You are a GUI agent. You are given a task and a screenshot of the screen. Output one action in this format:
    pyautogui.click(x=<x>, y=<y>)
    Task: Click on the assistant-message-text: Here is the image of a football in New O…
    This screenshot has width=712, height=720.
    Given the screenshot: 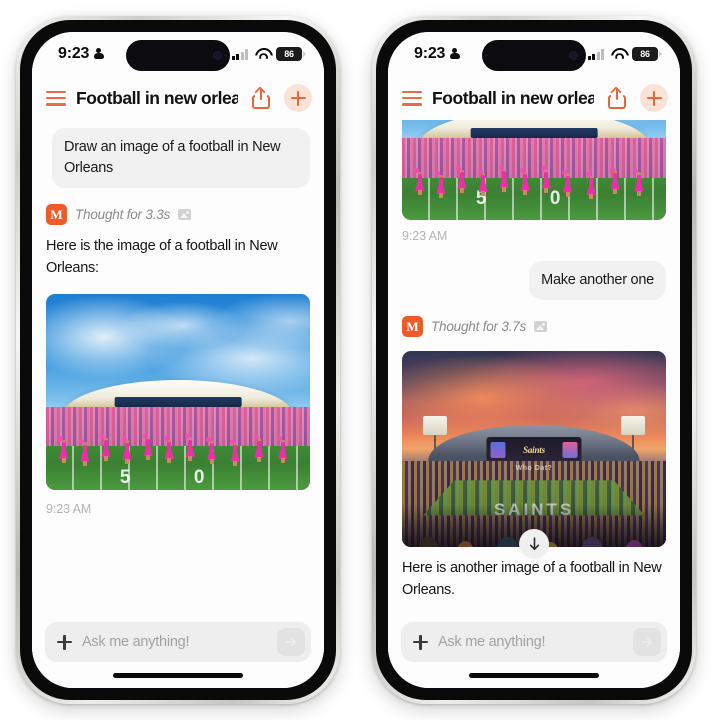 What is the action you would take?
    pyautogui.click(x=162, y=257)
    